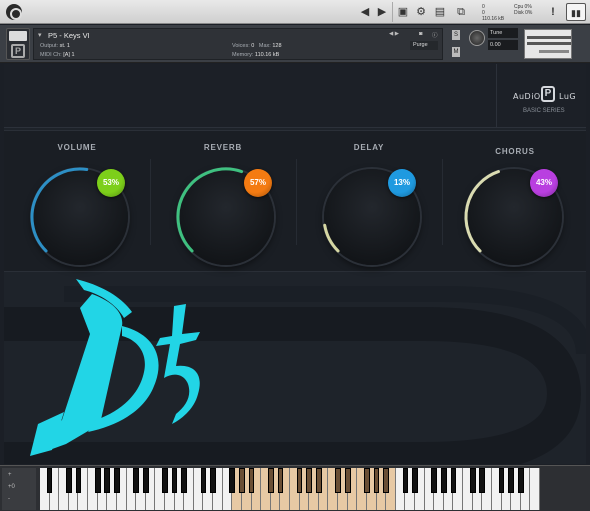  Describe the element at coordinates (420, 34) in the screenshot. I see `camera-icon: ◙` at that location.